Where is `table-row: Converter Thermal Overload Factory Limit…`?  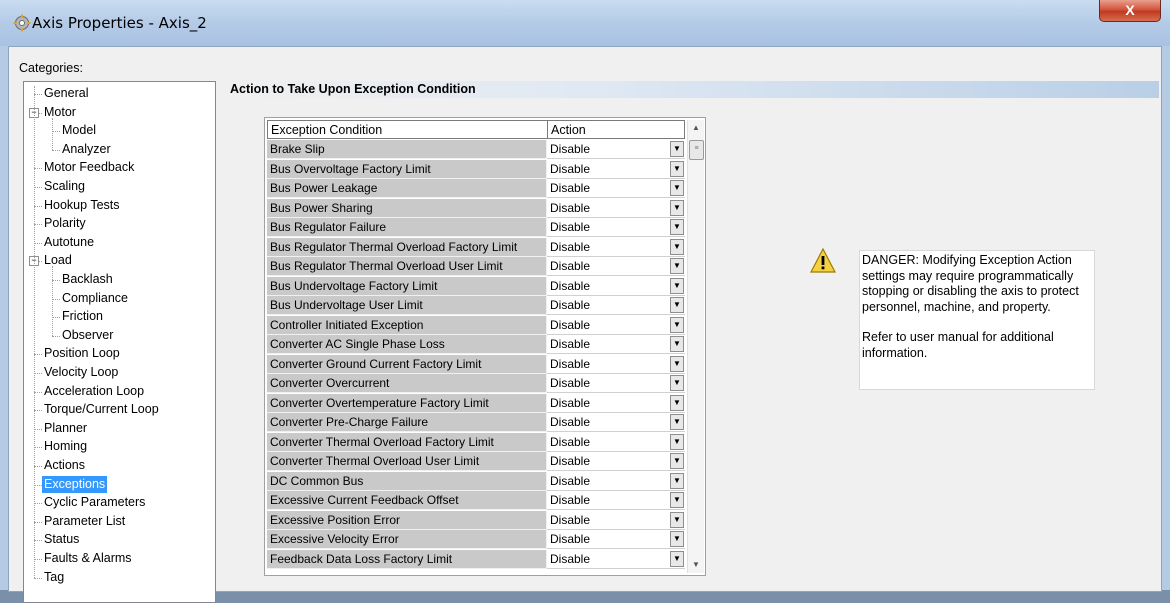
table-row: Converter Thermal Overload Factory Limit… is located at coordinates (476, 442).